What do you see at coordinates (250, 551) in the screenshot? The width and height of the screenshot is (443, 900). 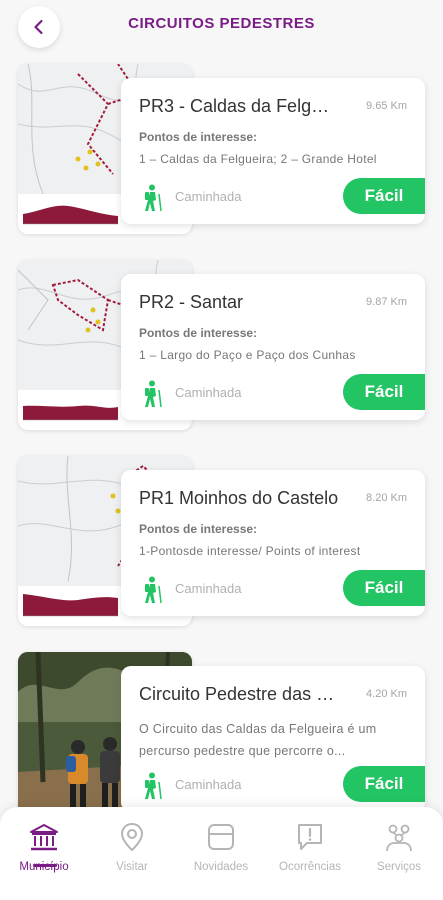 I see `poi-value: 1-Pontosde interesse/ Points of interest` at bounding box center [250, 551].